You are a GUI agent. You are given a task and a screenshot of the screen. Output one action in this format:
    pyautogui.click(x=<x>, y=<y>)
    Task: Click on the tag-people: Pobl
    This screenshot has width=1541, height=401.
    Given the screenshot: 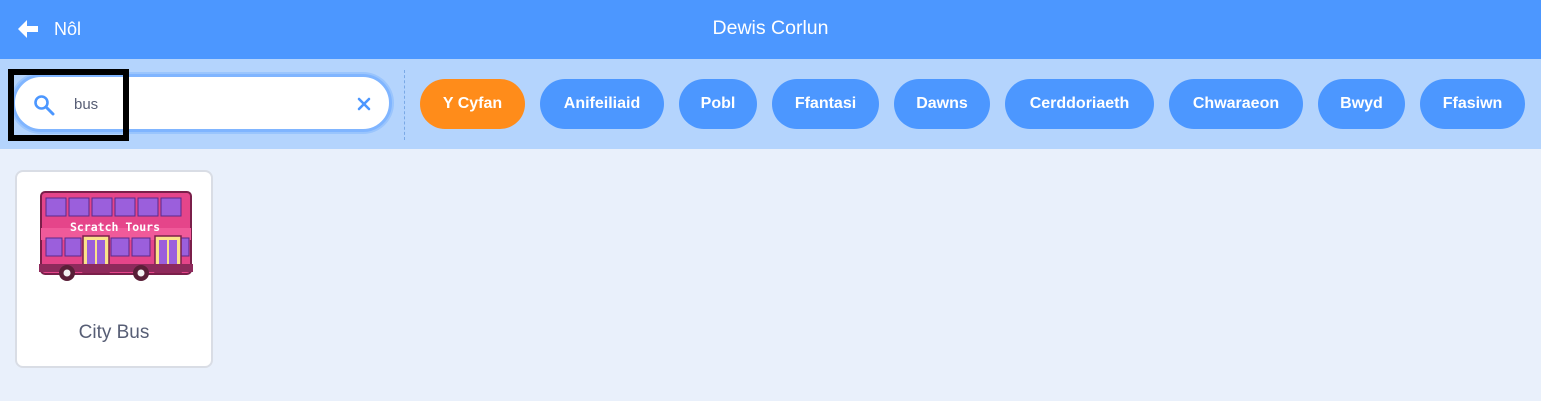 What is the action you would take?
    pyautogui.click(x=718, y=104)
    